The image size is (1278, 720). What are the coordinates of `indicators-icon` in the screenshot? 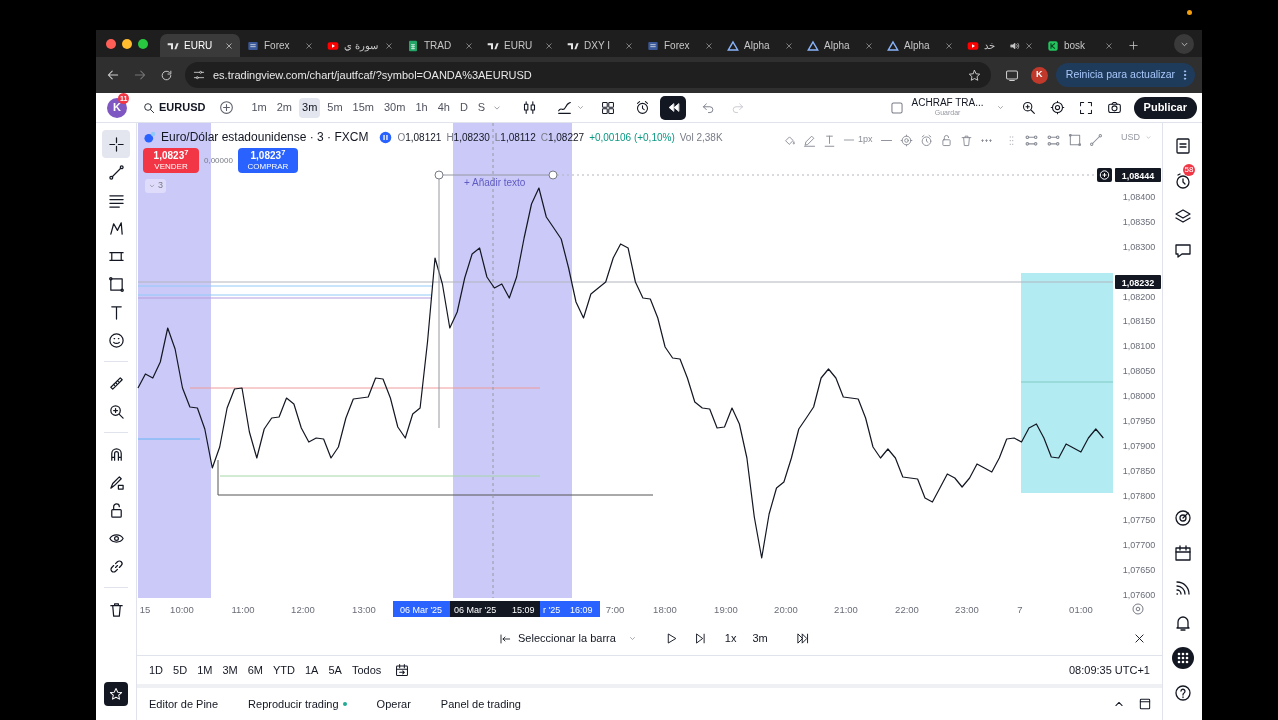 It's located at (565, 107).